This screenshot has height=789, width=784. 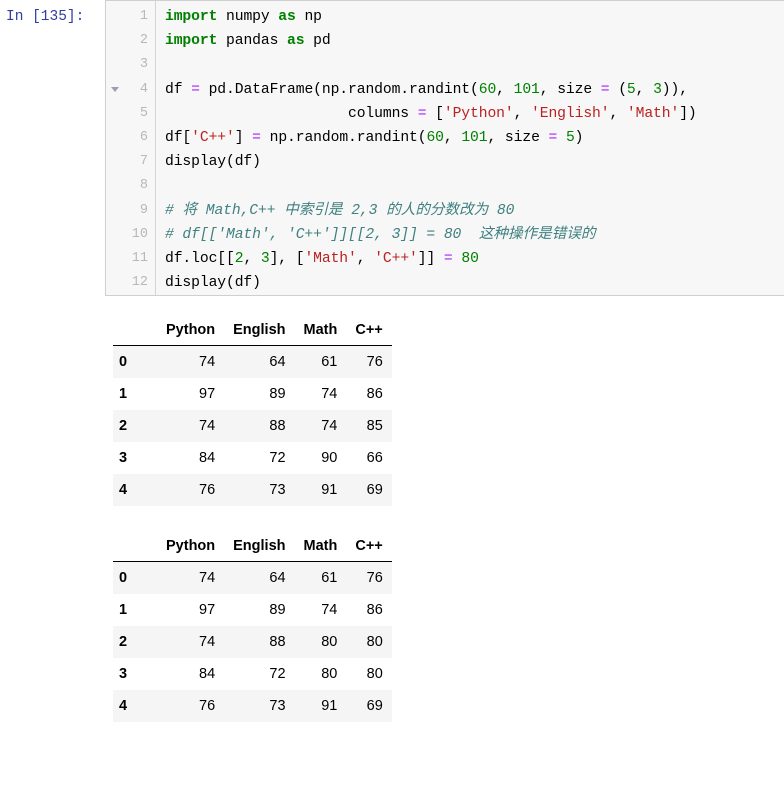 I want to click on table-cell: 84, so click(x=207, y=458).